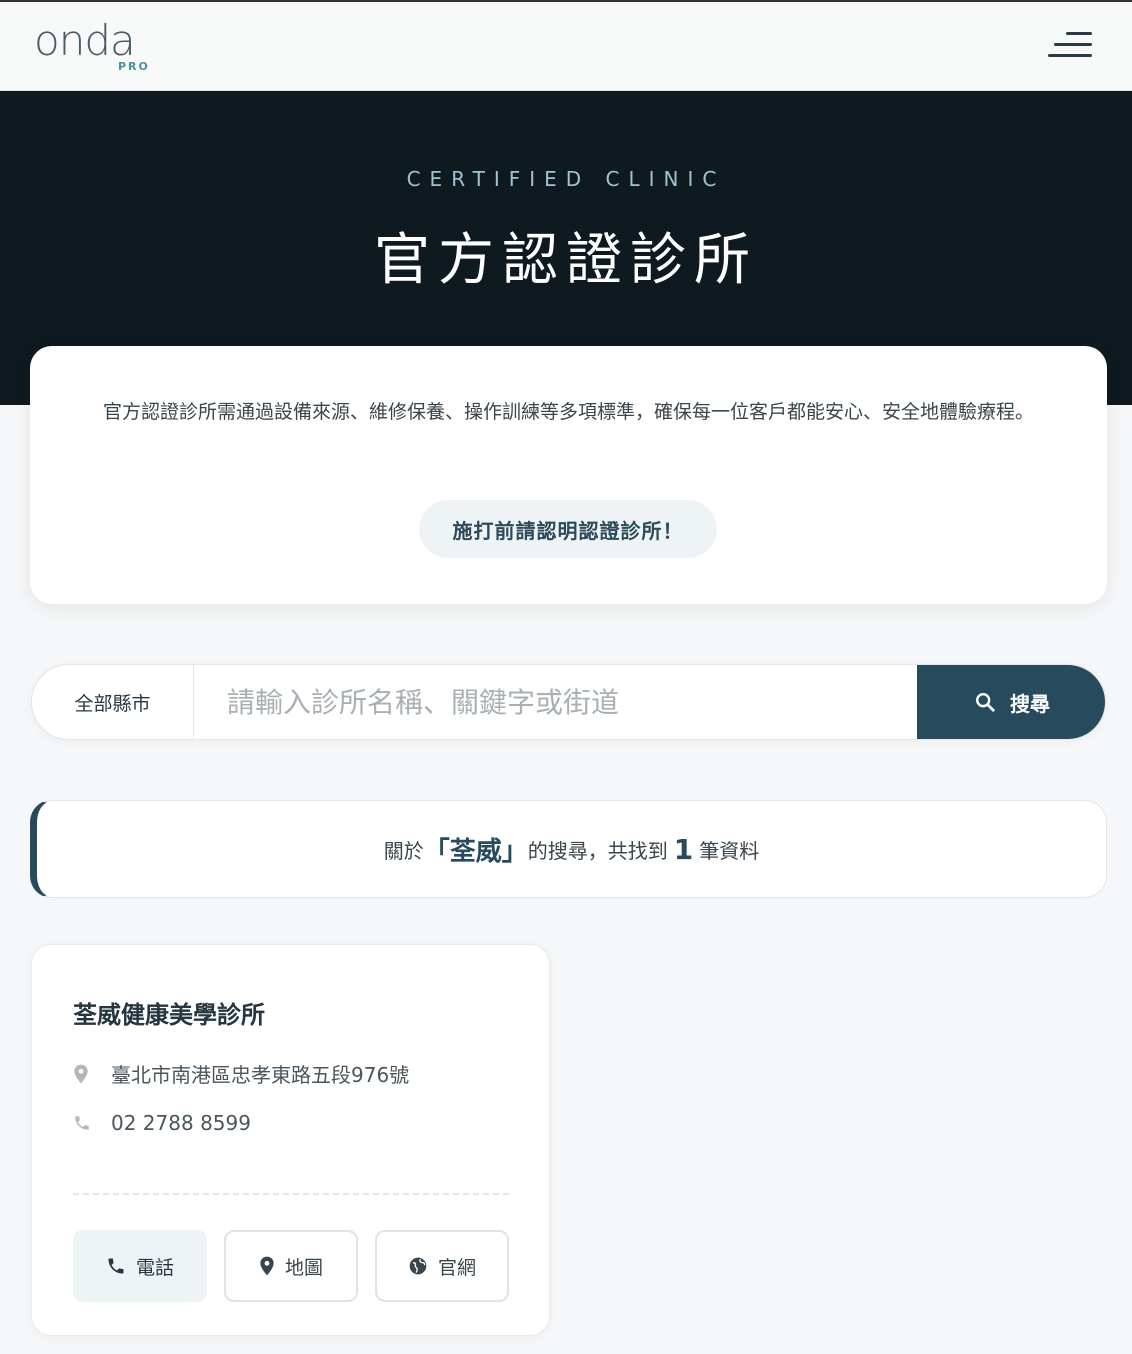  I want to click on top-bar: onda PRO, so click(566, 45).